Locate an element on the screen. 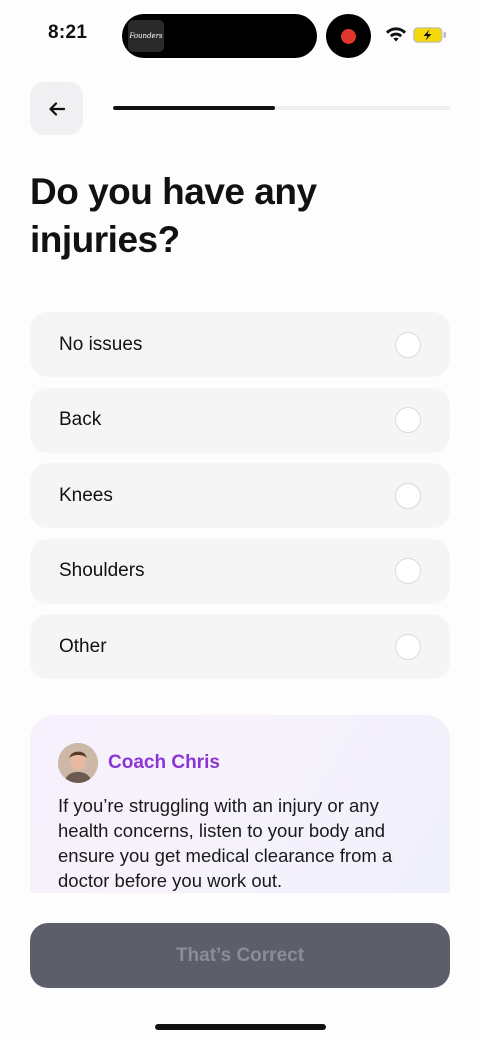 Image resolution: width=480 pixels, height=1040 pixels. option-shoulders: Shoulders is located at coordinates (240, 571).